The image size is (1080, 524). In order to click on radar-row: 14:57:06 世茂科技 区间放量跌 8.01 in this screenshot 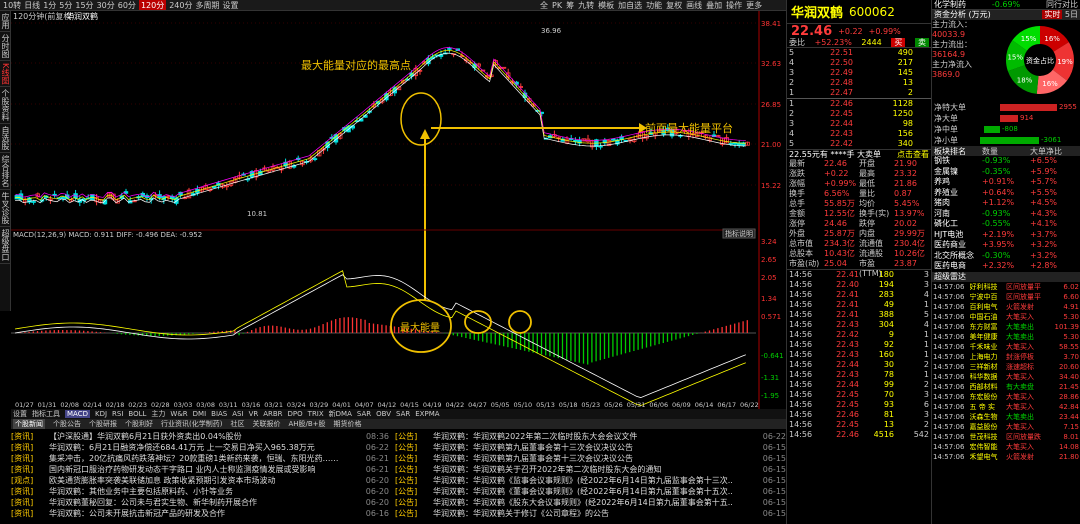, I will do `click(1006, 437)`.